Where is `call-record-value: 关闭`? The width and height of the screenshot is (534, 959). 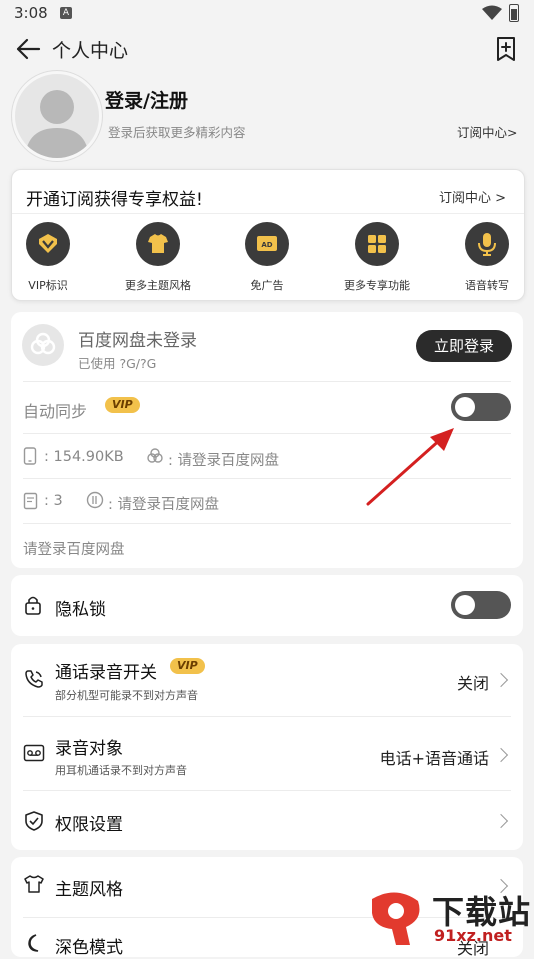 call-record-value: 关闭 is located at coordinates (473, 682).